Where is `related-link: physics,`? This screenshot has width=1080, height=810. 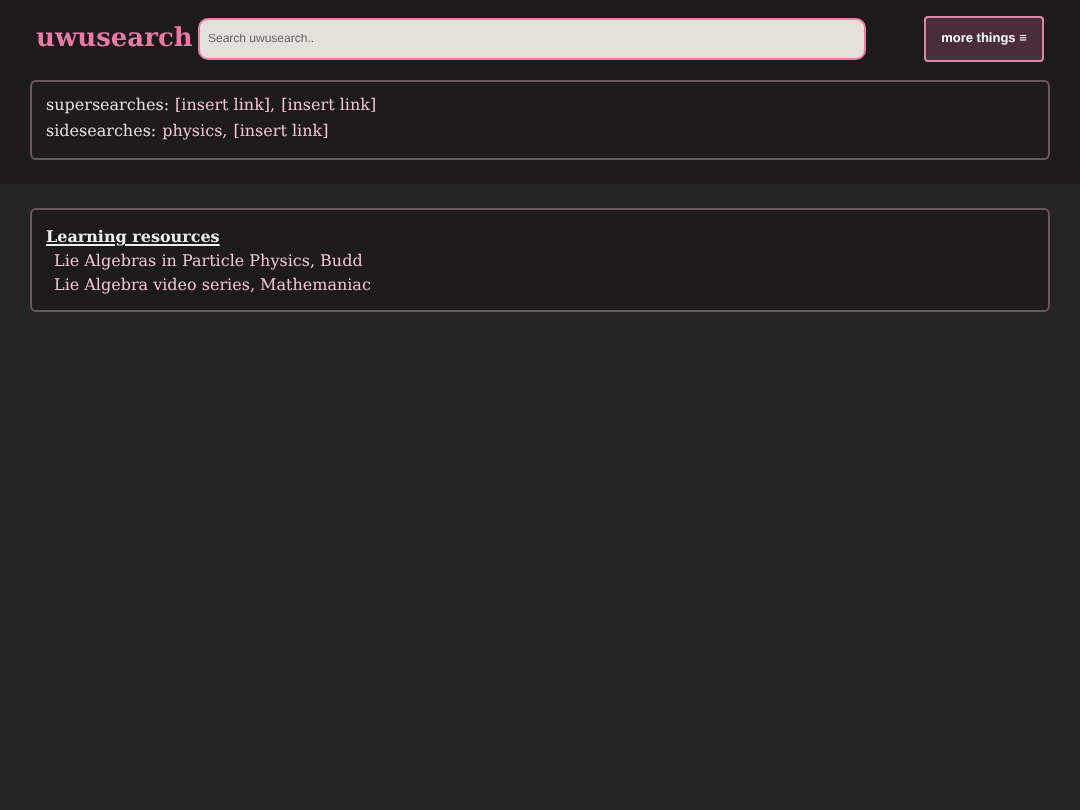 related-link: physics, is located at coordinates (195, 131).